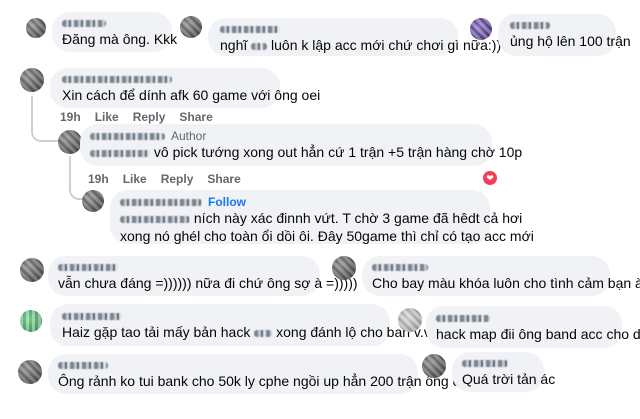  Describe the element at coordinates (286, 136) in the screenshot. I see `comment-author: Author` at that location.